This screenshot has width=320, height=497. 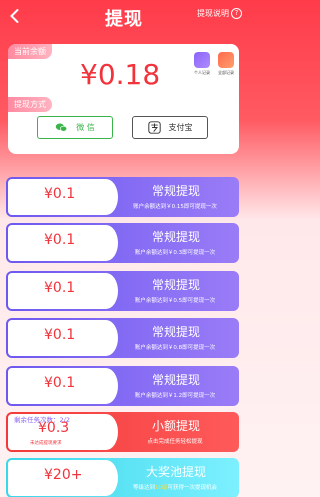 I want to click on person-record-icon, so click(x=202, y=60).